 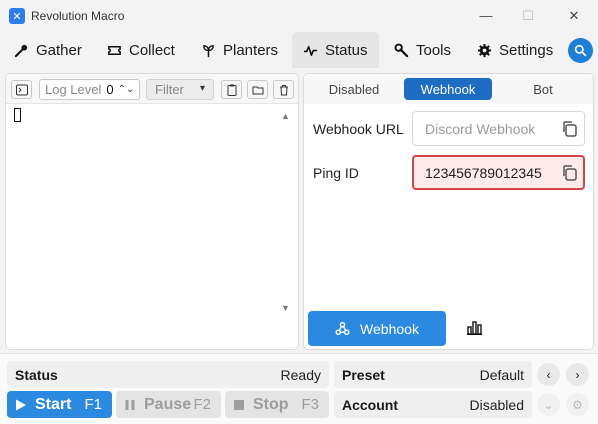 What do you see at coordinates (346, 50) in the screenshot?
I see `tab-status-label: Status` at bounding box center [346, 50].